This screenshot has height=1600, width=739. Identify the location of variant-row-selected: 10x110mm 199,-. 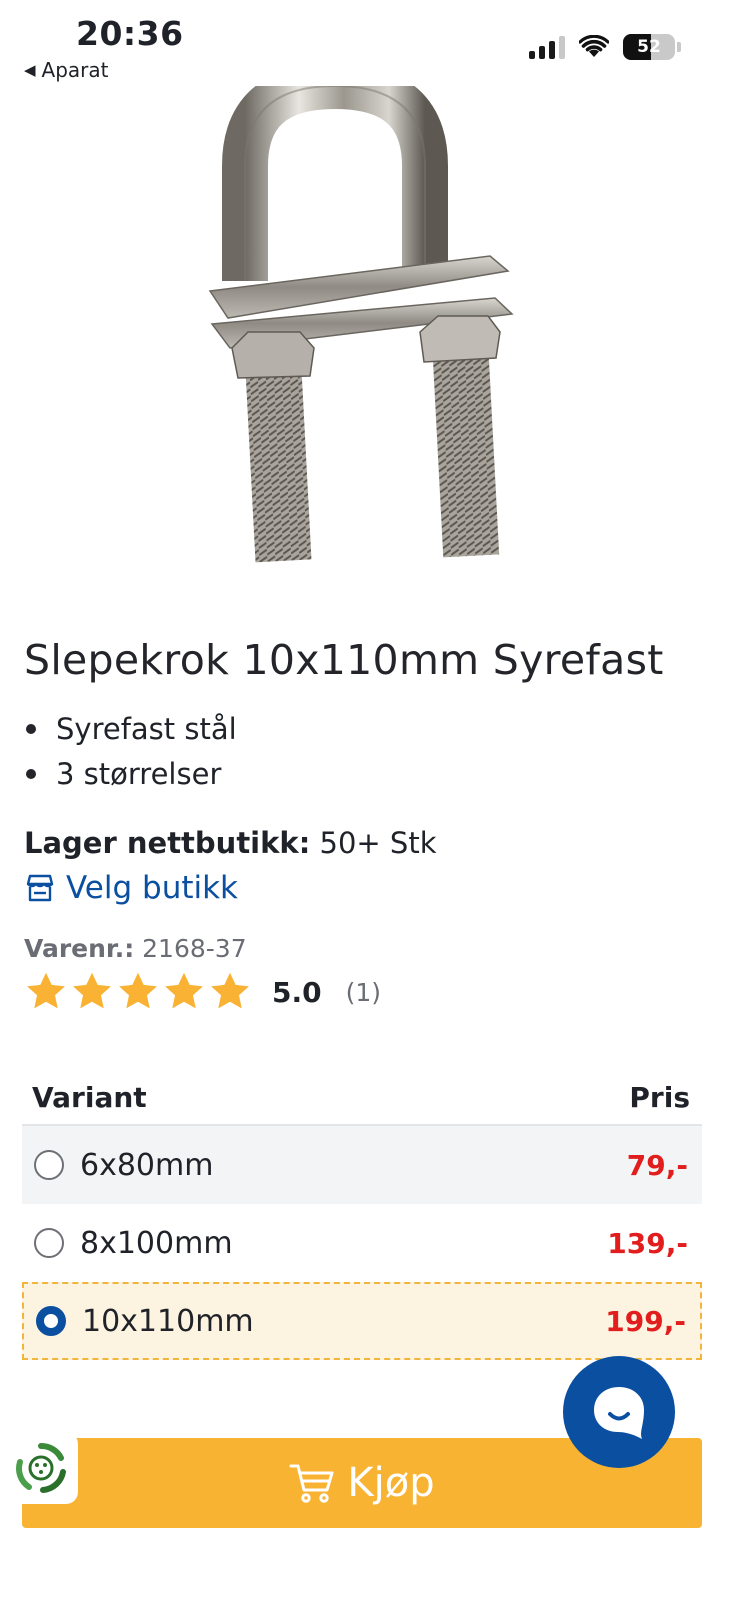
(362, 1321).